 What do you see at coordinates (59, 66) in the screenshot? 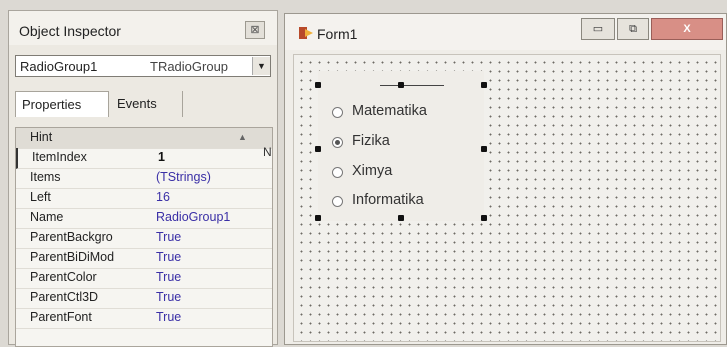
I see `component-name: RadioGroup1` at bounding box center [59, 66].